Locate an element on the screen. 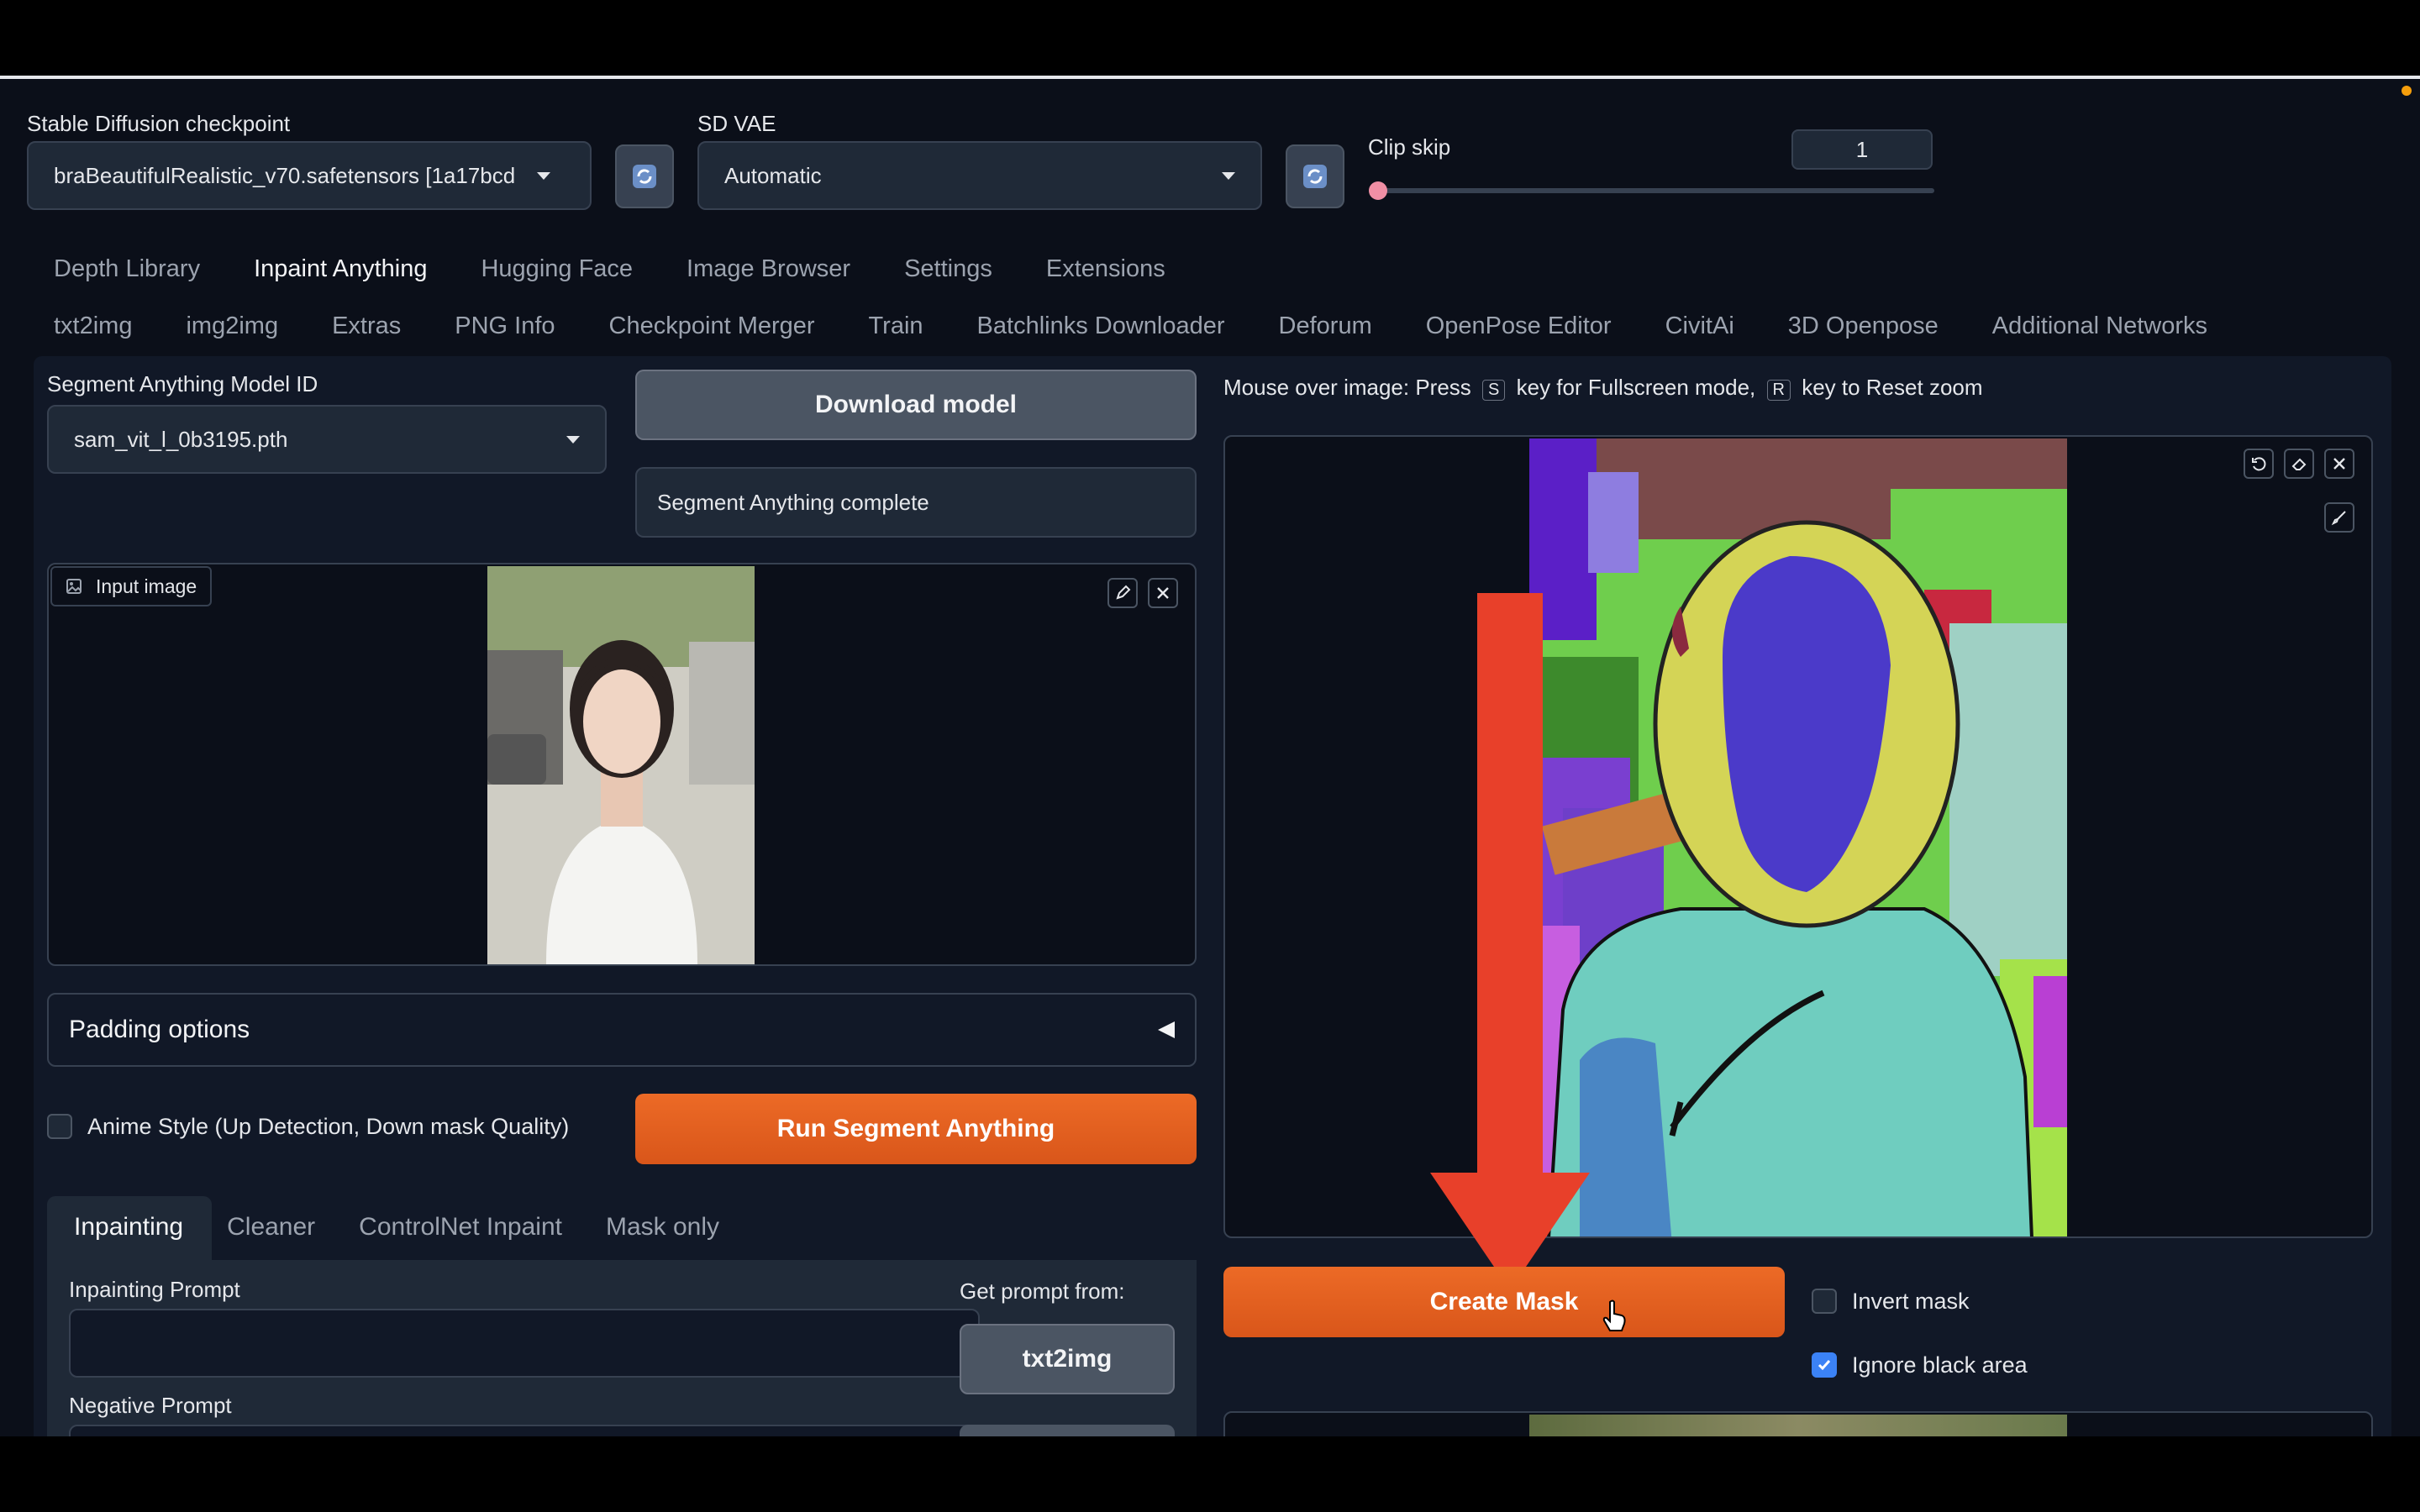  create-mask-label: Create Mask is located at coordinates (1504, 1301).